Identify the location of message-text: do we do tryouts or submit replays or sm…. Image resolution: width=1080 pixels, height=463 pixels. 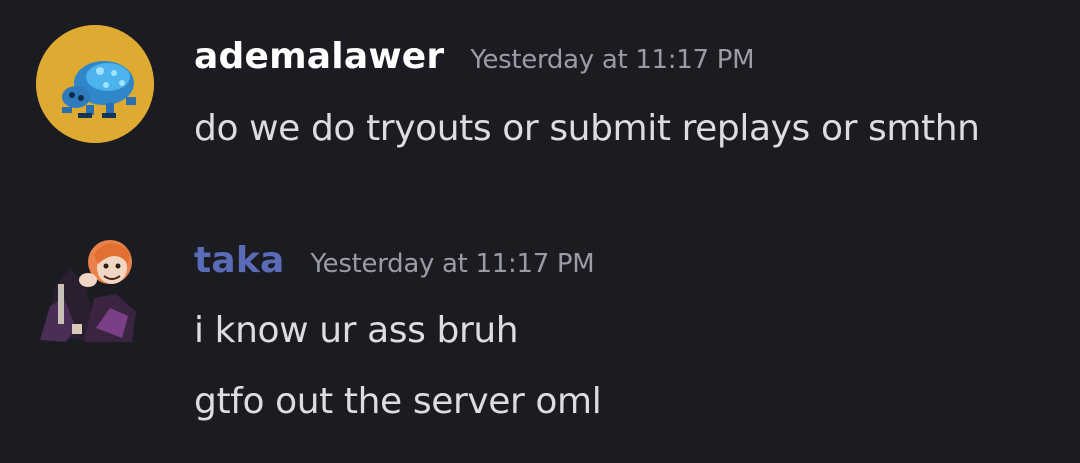
(587, 128).